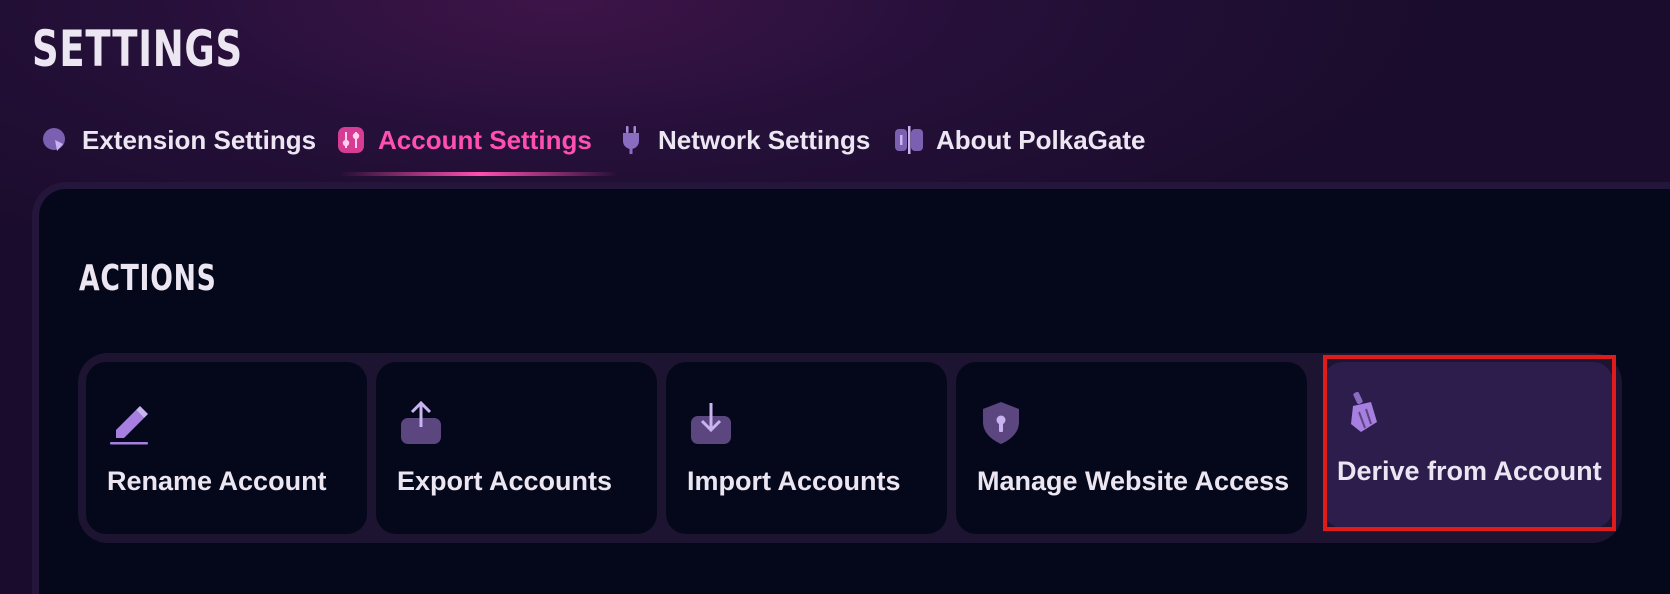  I want to click on extension-settings-icon, so click(55, 140).